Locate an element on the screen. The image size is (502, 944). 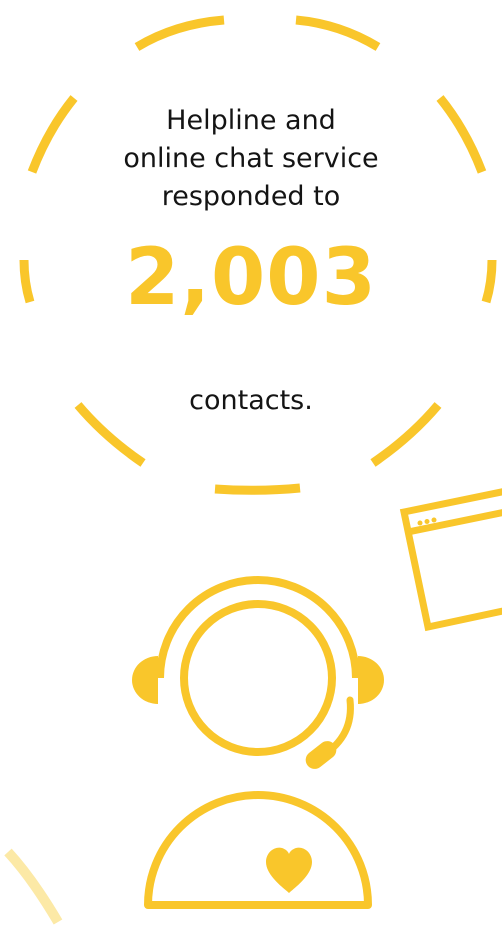
frame-dash-left-middle is located at coordinates (27, 281).